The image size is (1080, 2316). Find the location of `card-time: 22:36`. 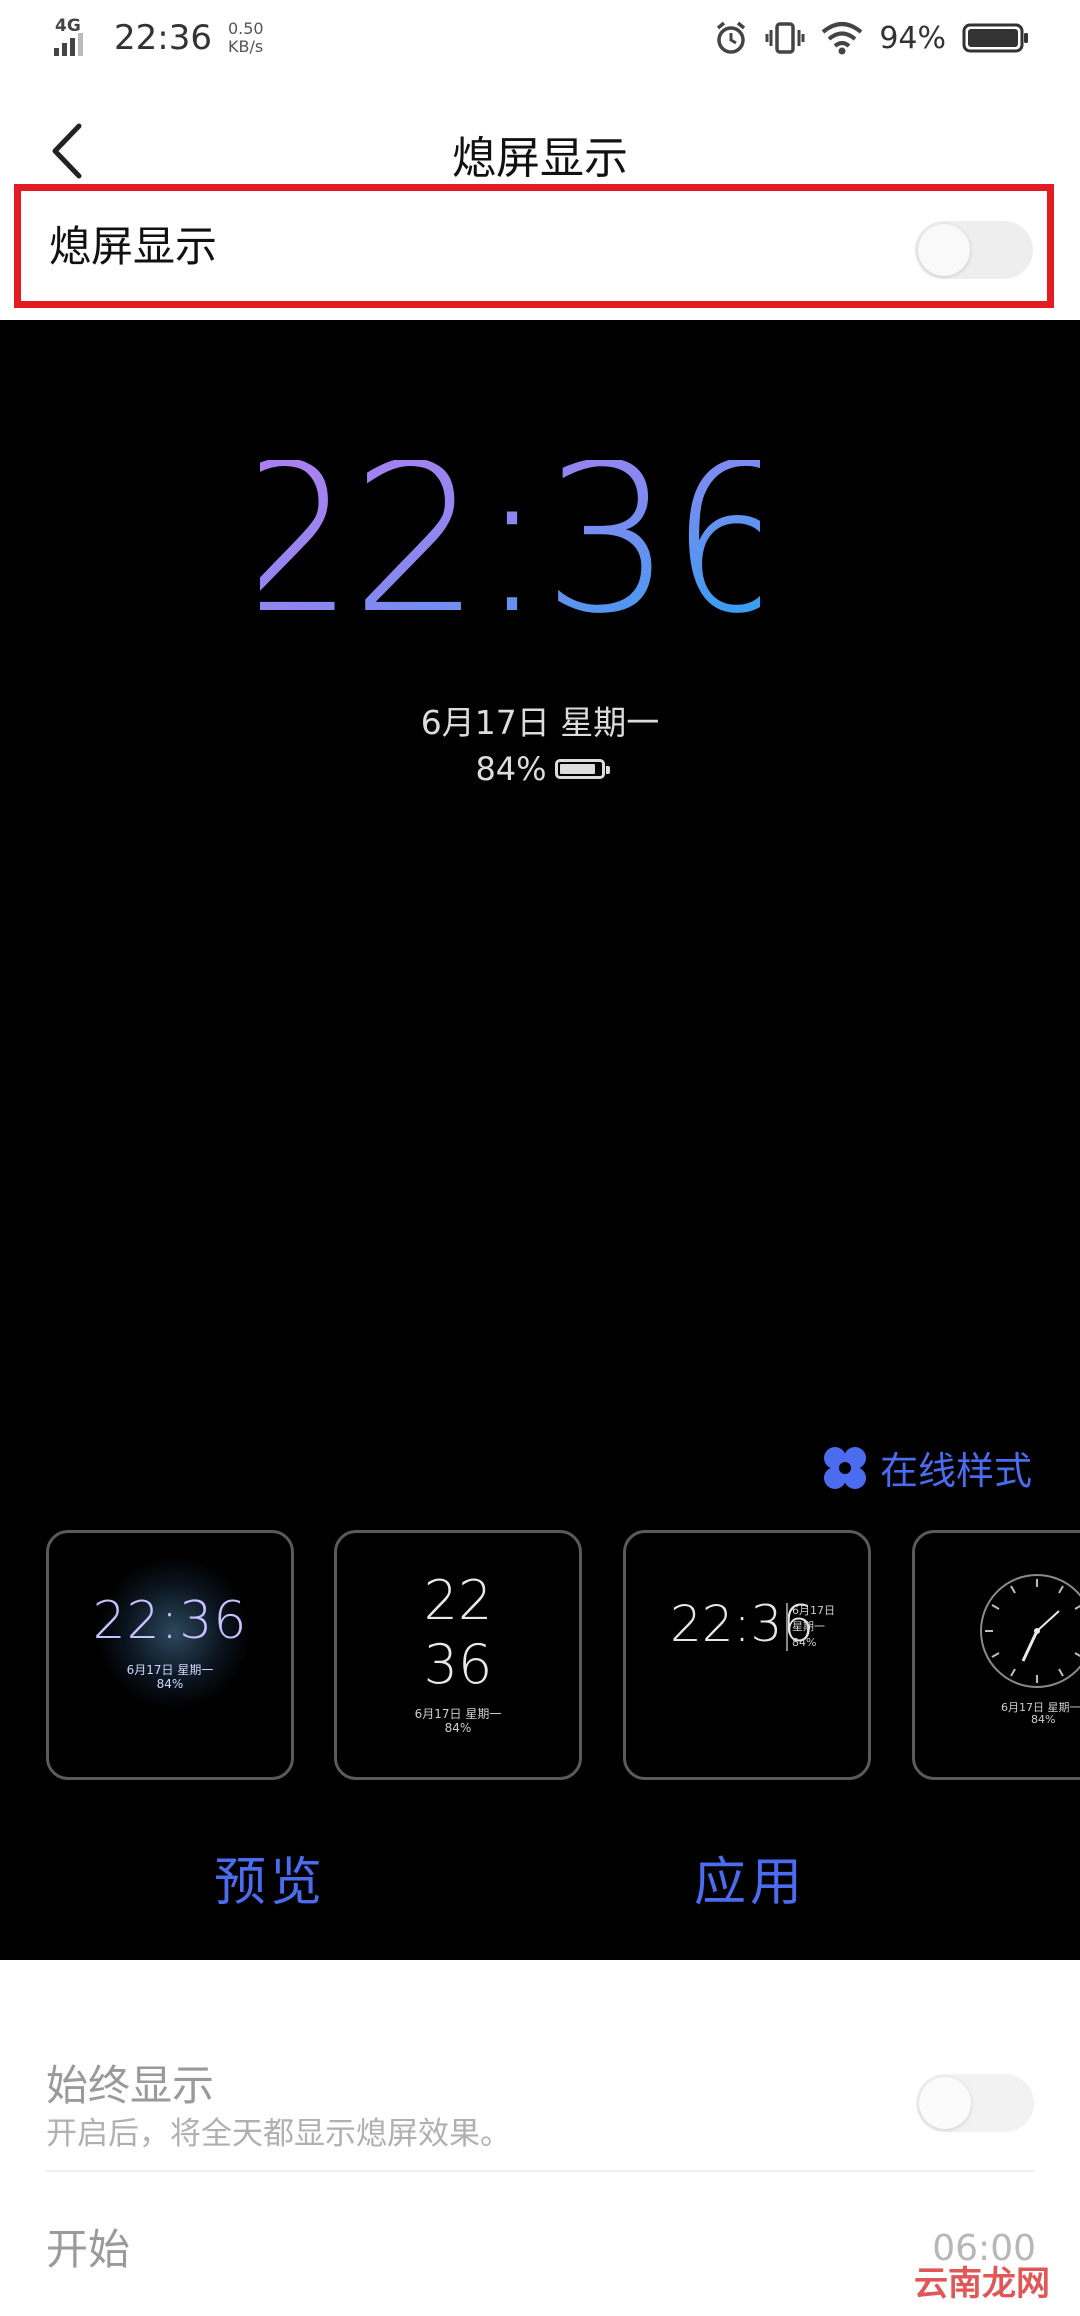

card-time: 22:36 is located at coordinates (170, 1621).